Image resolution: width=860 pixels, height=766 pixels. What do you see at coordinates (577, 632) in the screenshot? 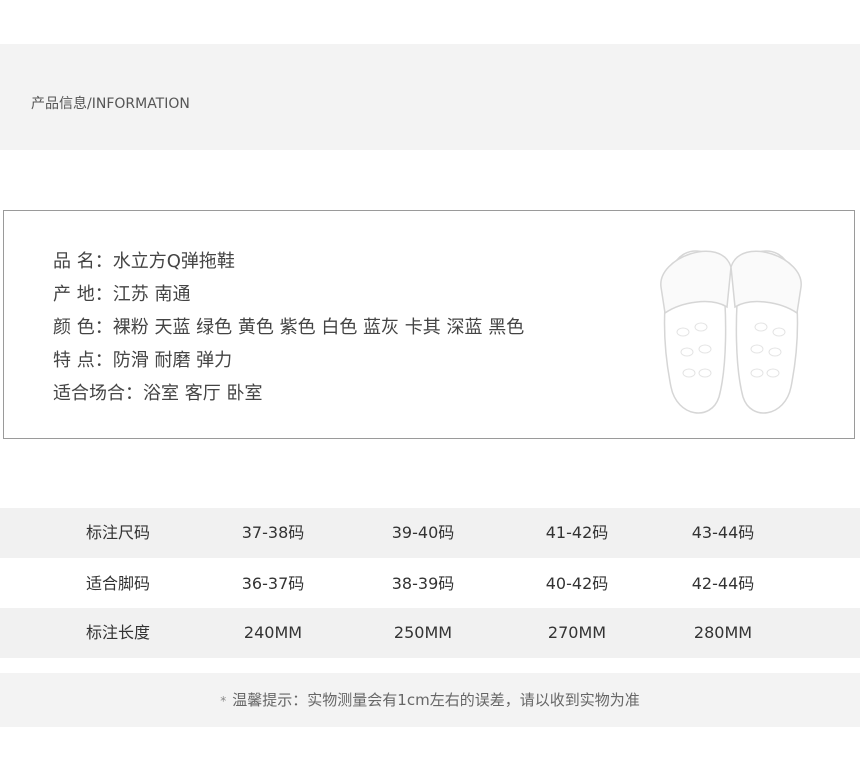
I see `length-cell: 270MM` at bounding box center [577, 632].